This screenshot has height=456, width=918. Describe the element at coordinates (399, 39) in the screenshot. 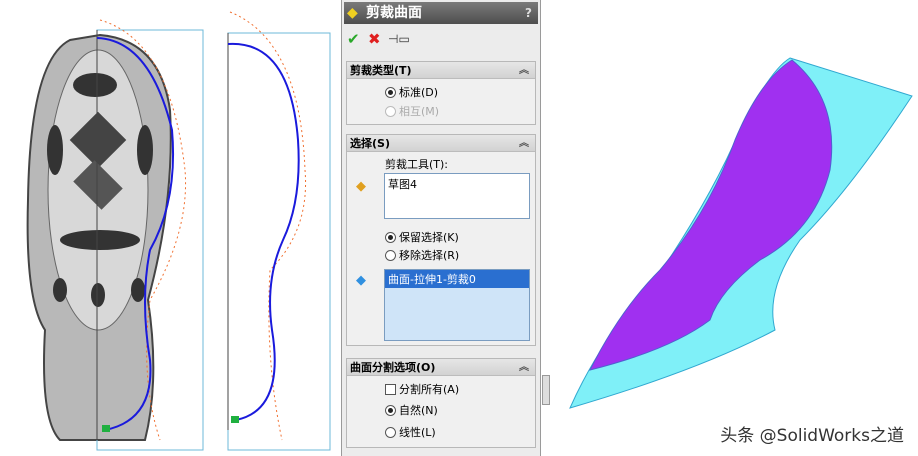

I see `pin-icon: ⊣▭` at that location.